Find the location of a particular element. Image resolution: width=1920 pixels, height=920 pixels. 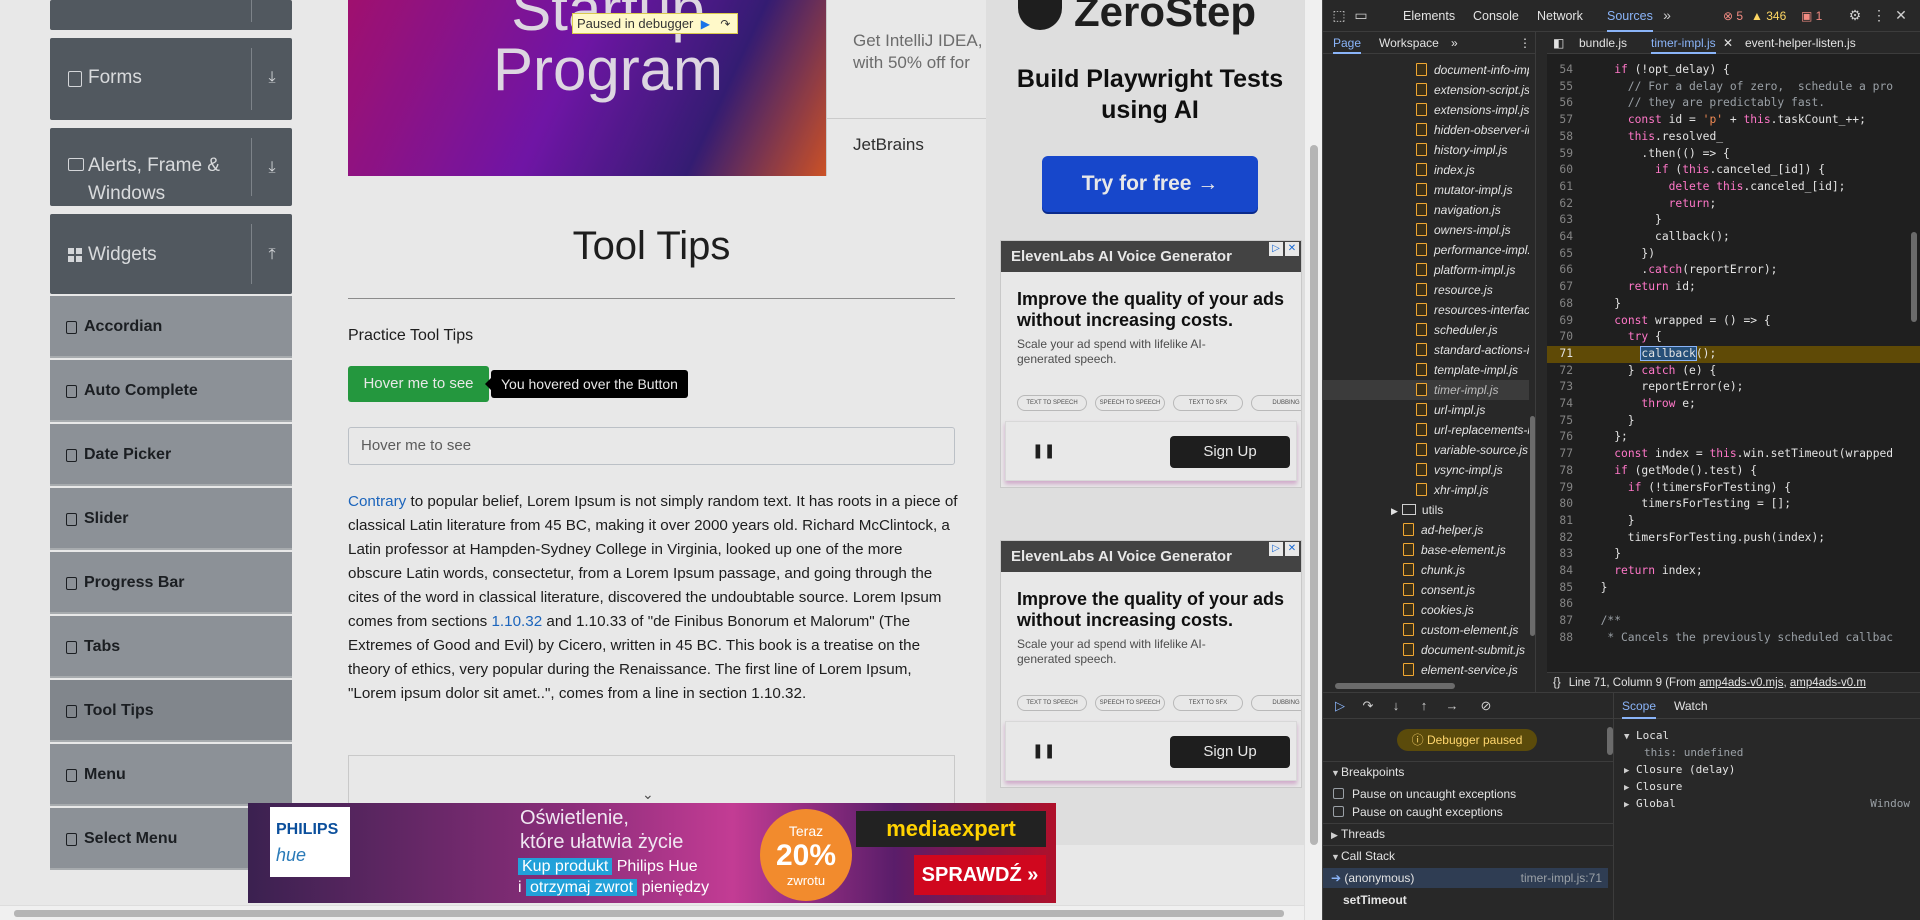

step-icon: → is located at coordinates (1452, 706).